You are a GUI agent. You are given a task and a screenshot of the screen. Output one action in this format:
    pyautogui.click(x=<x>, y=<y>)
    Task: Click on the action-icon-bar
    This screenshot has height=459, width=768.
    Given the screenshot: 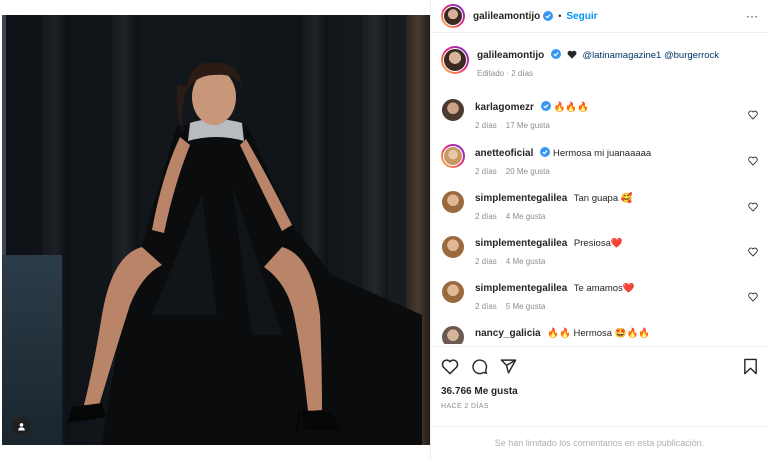 What is the action you would take?
    pyautogui.click(x=599, y=366)
    